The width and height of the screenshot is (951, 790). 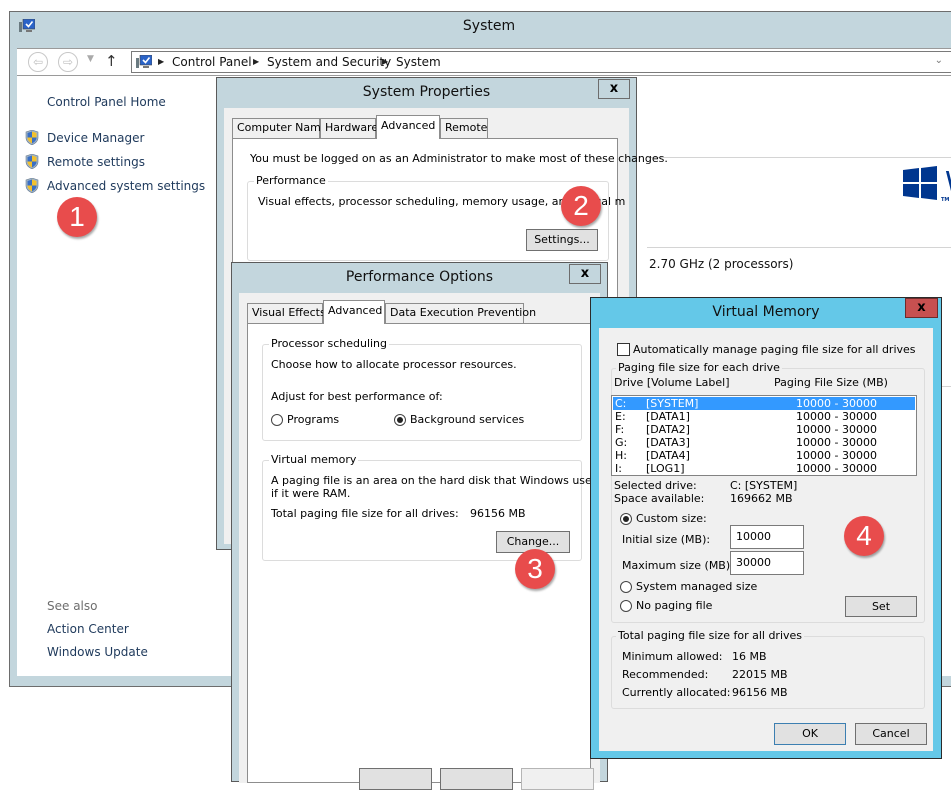 I want to click on window-title: System, so click(x=489, y=26).